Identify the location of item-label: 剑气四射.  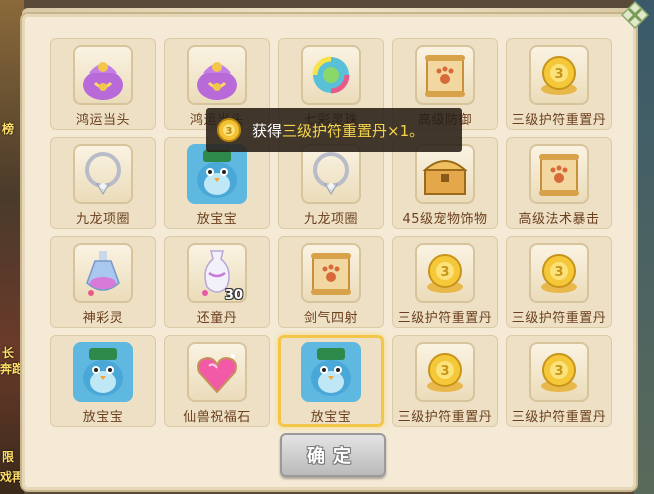
(330, 318).